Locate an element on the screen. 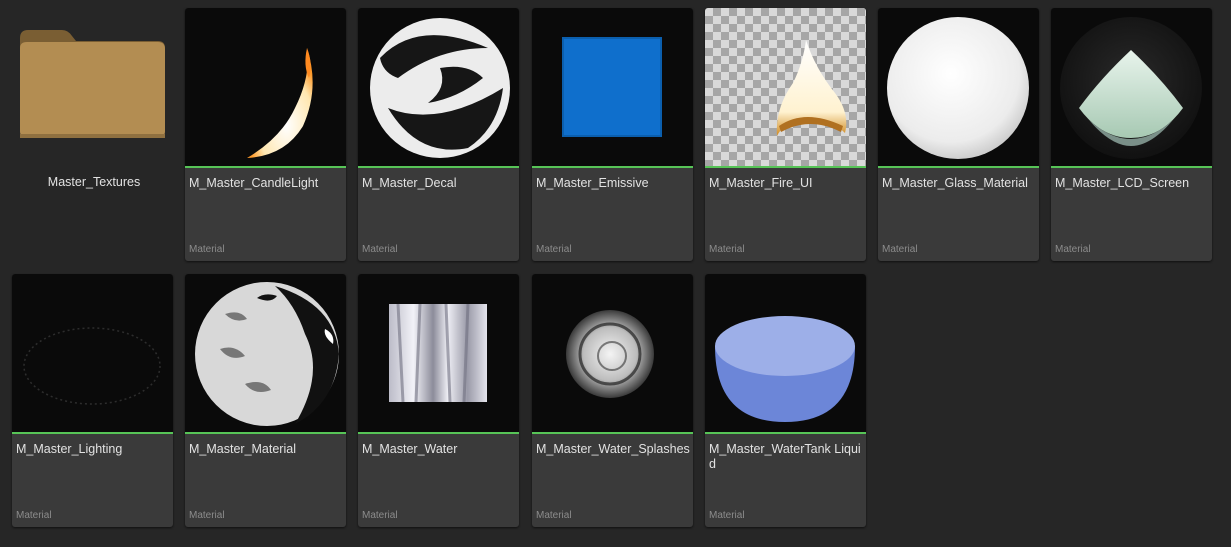 The height and width of the screenshot is (547, 1231). asset-name: M_Master_WaterTank Liquid is located at coordinates (785, 456).